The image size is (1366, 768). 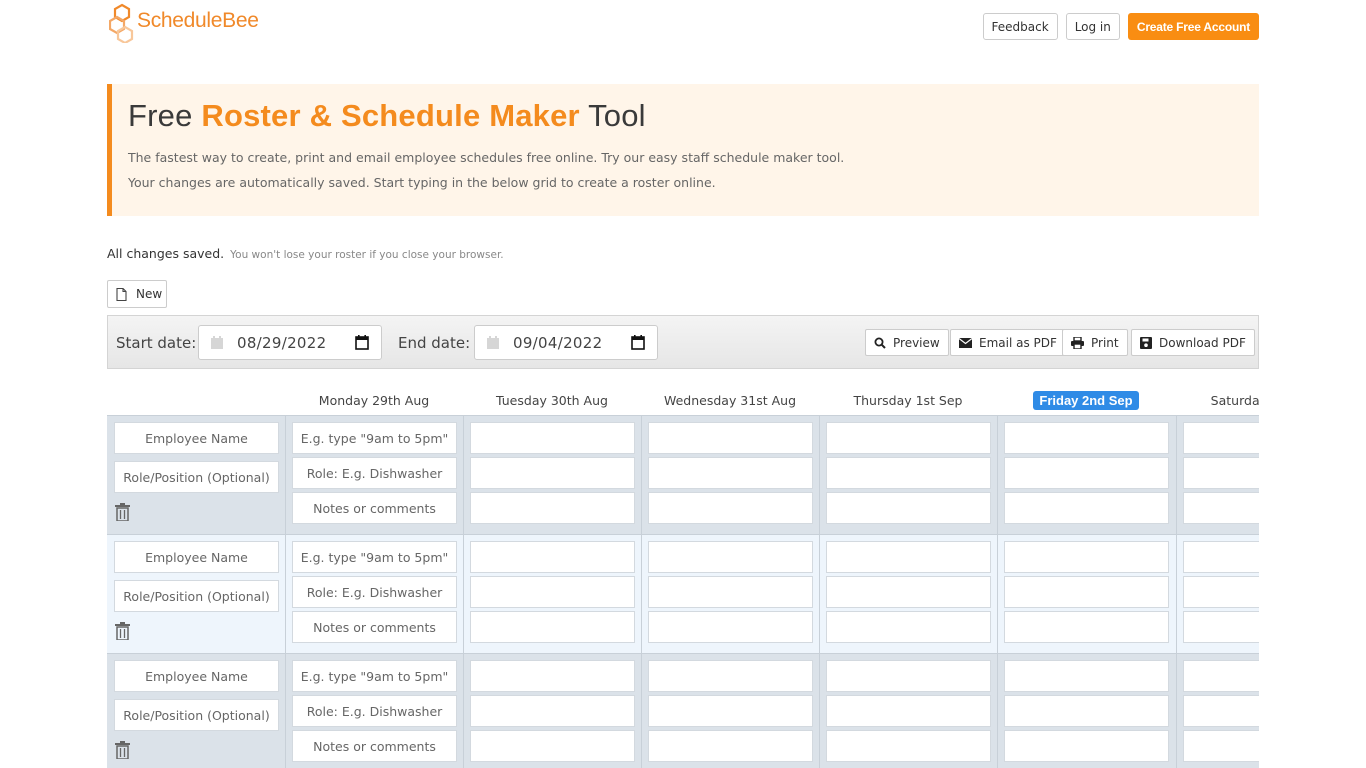 I want to click on day-header: Thursday 1st Sep, so click(x=908, y=400).